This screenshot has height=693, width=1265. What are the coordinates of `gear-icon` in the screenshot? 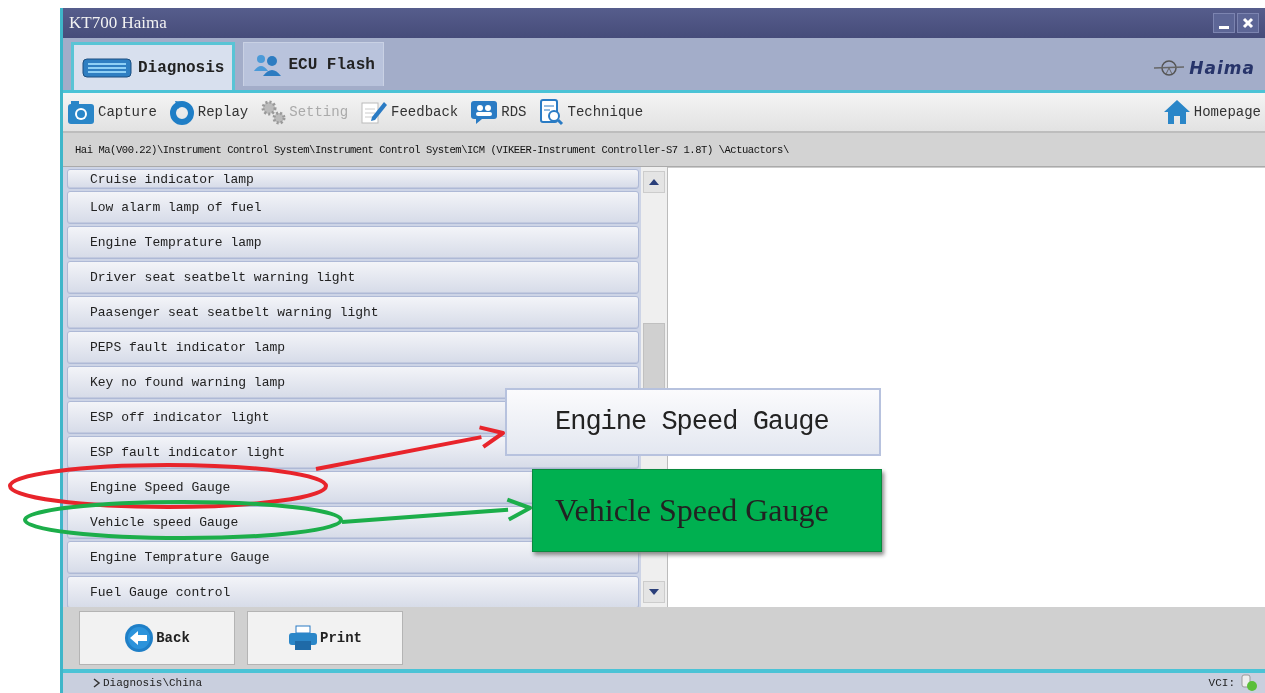 It's located at (273, 112).